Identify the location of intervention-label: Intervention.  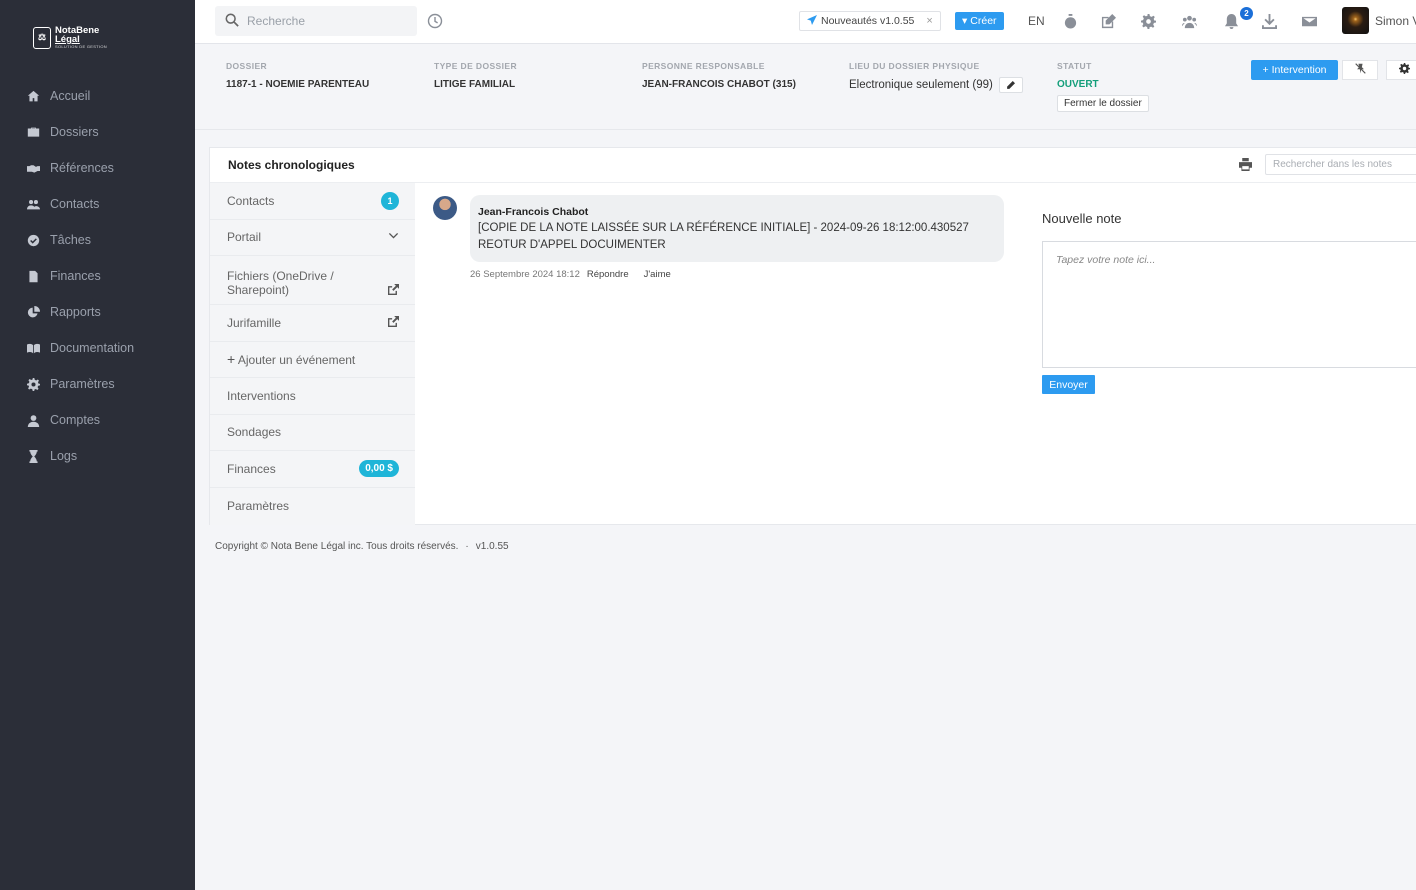
(1299, 70).